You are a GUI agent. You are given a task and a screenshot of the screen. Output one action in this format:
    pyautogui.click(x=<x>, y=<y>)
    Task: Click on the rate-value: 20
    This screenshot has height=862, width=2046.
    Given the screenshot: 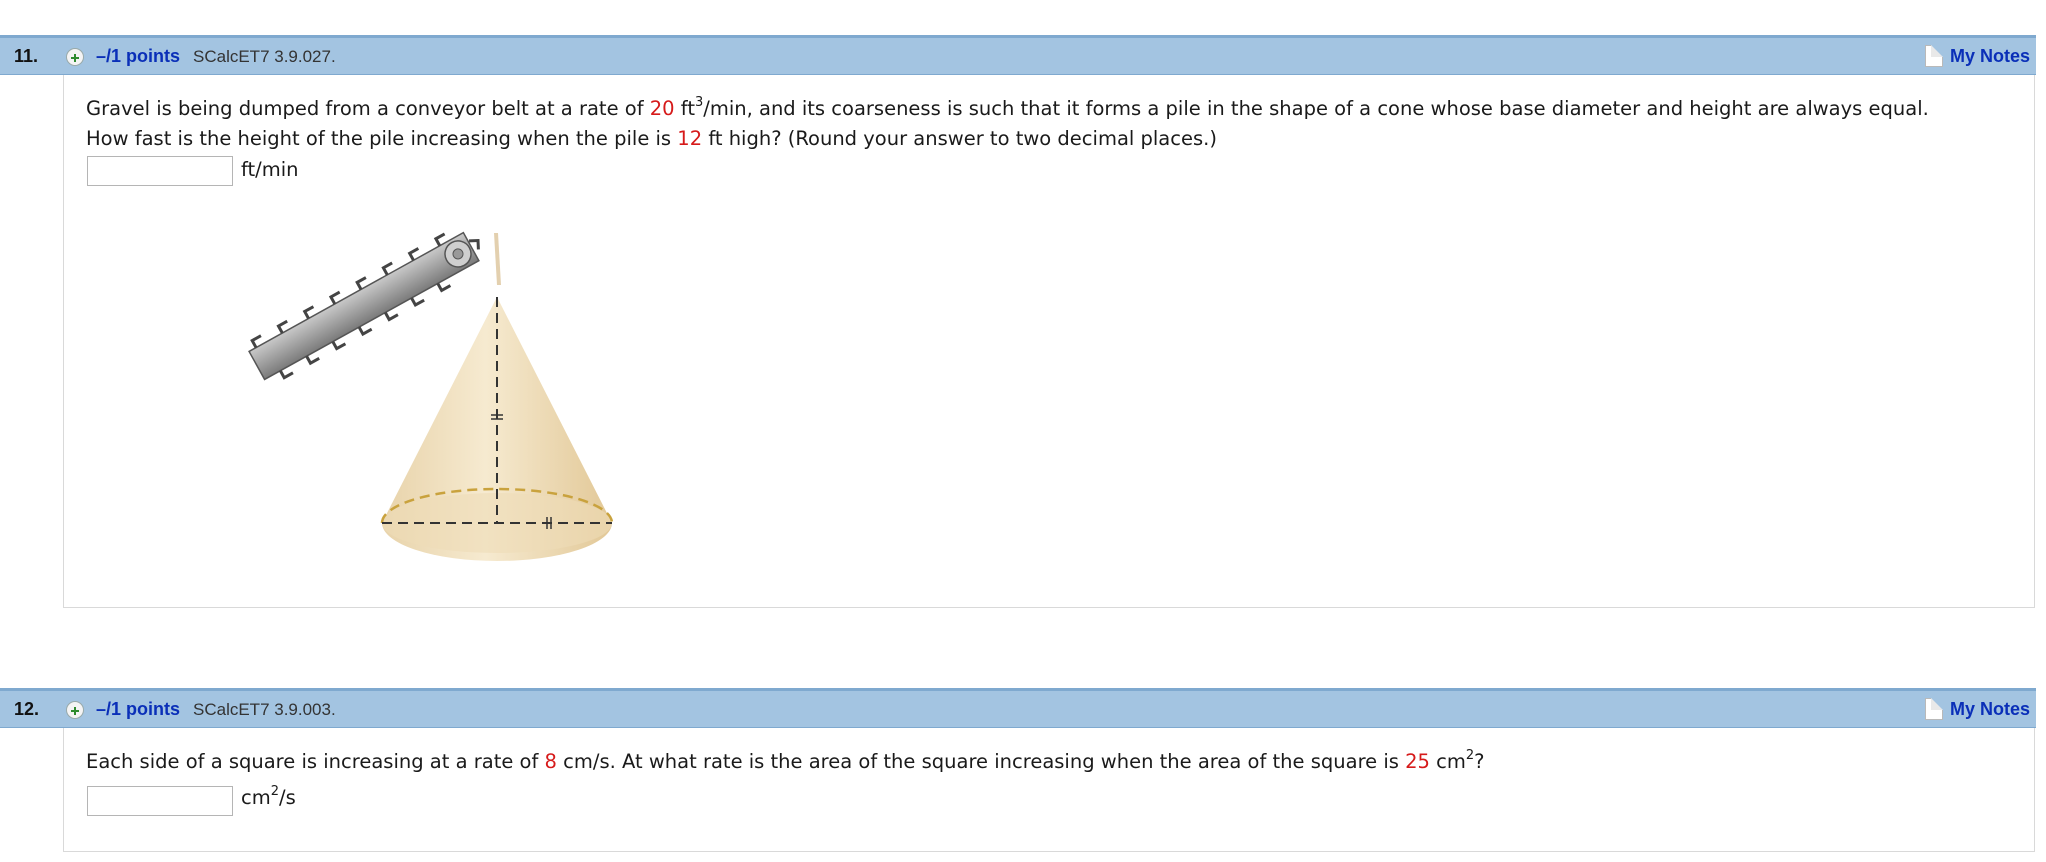 What is the action you would take?
    pyautogui.click(x=662, y=108)
    